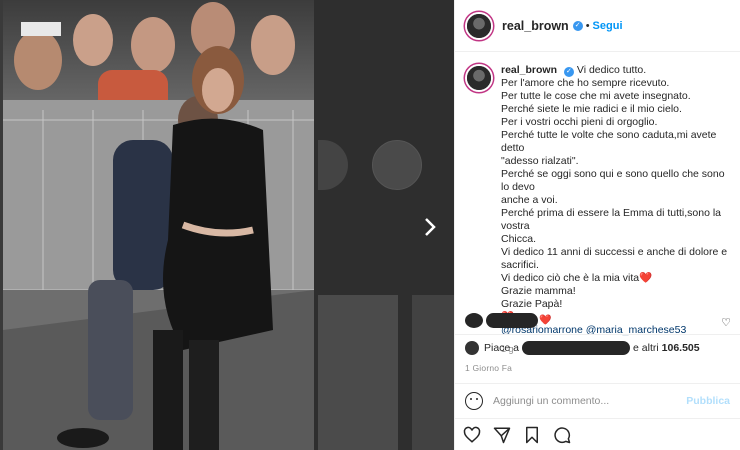 This screenshot has height=450, width=740. What do you see at coordinates (474, 400) in the screenshot?
I see `emoji-icon` at bounding box center [474, 400].